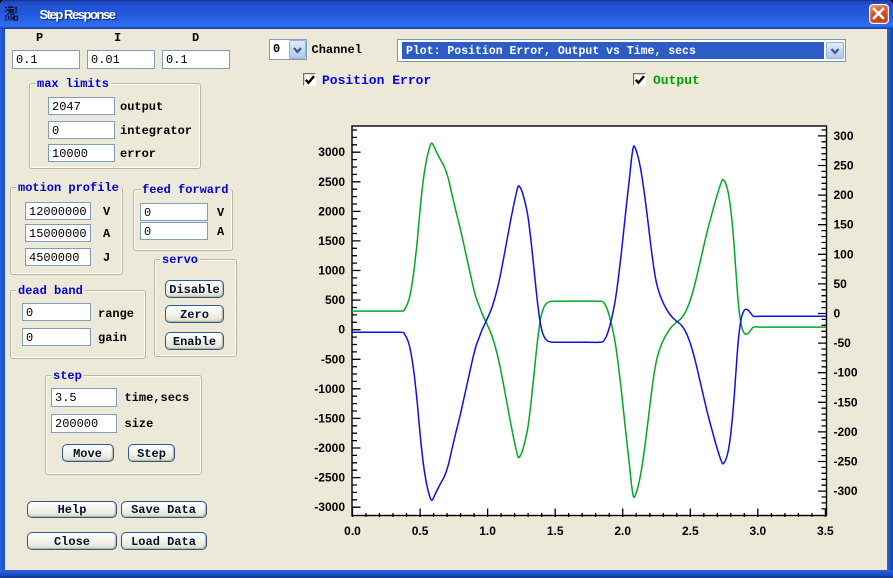 The height and width of the screenshot is (578, 893). What do you see at coordinates (690, 531) in the screenshot?
I see `svg-text: 2.5` at bounding box center [690, 531].